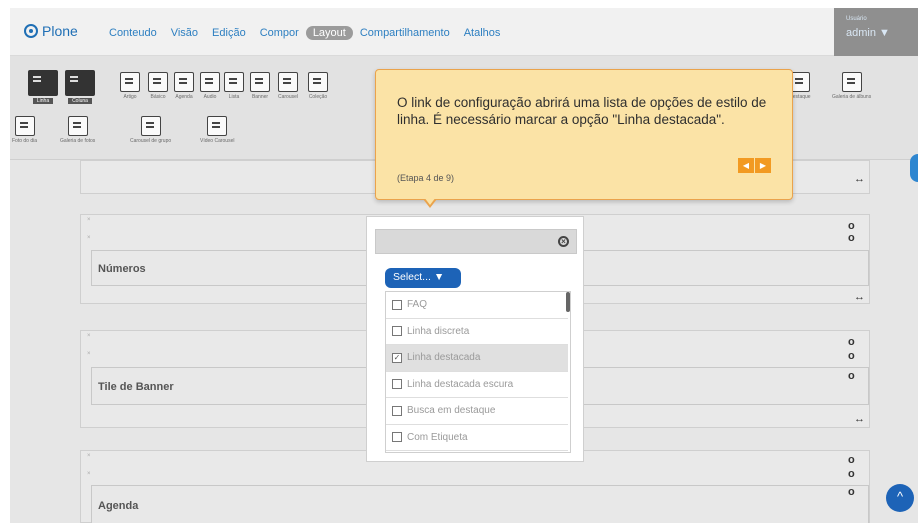  Describe the element at coordinates (77, 126) in the screenshot. I see `photo-gallery-icon` at that location.